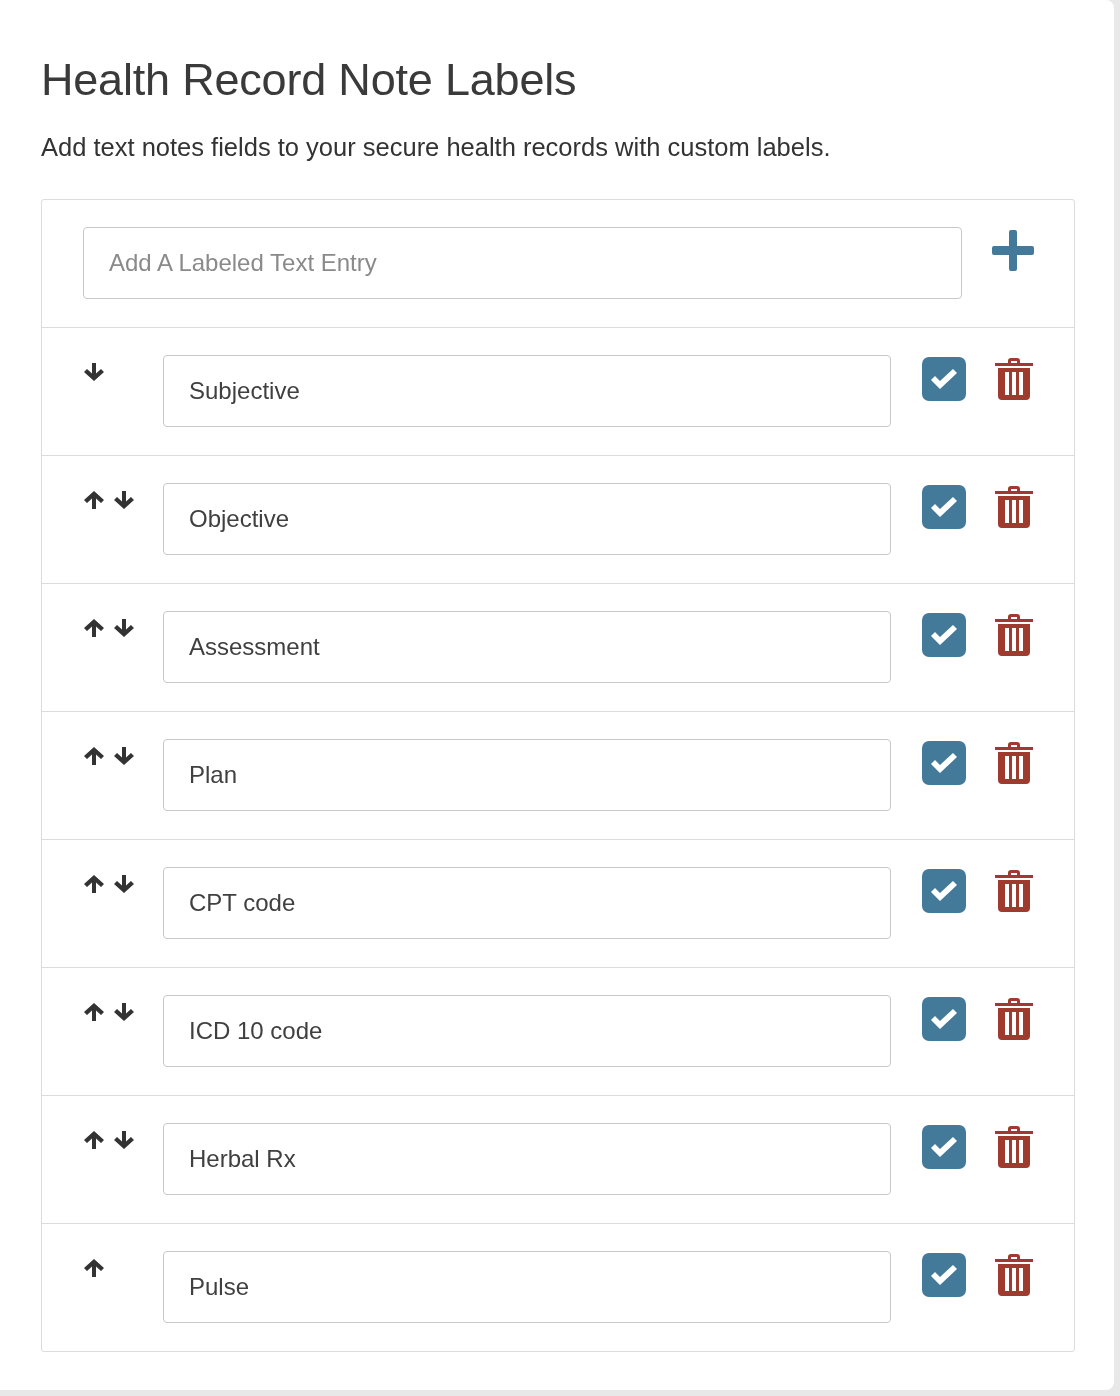  What do you see at coordinates (436, 147) in the screenshot?
I see `page-description: Add text notes fields to your secure health records with custom labels.` at bounding box center [436, 147].